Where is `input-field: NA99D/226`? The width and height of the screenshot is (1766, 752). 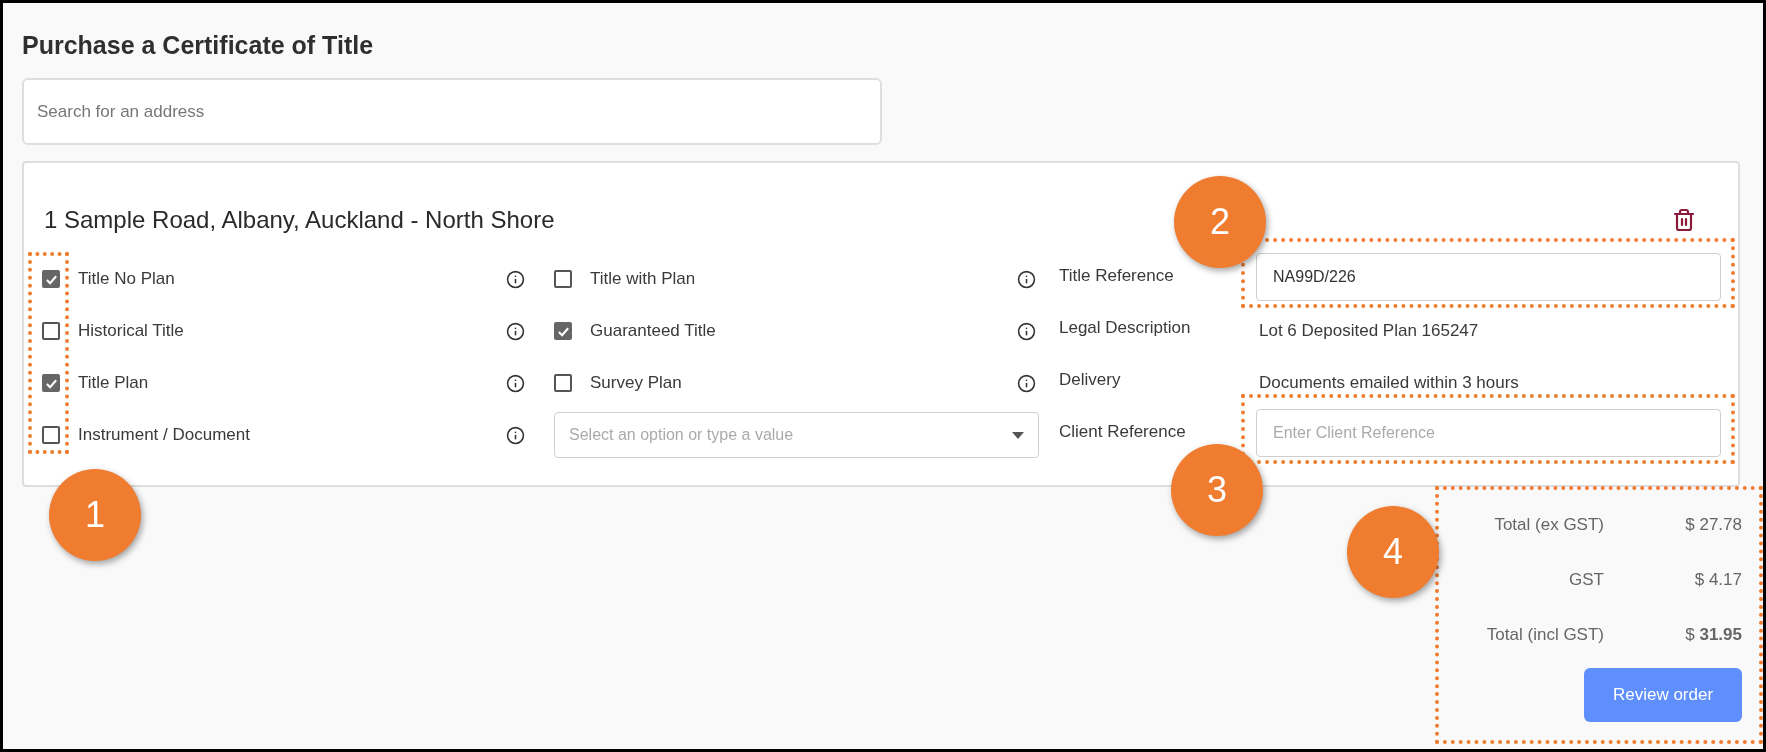 input-field: NA99D/226 is located at coordinates (1488, 277).